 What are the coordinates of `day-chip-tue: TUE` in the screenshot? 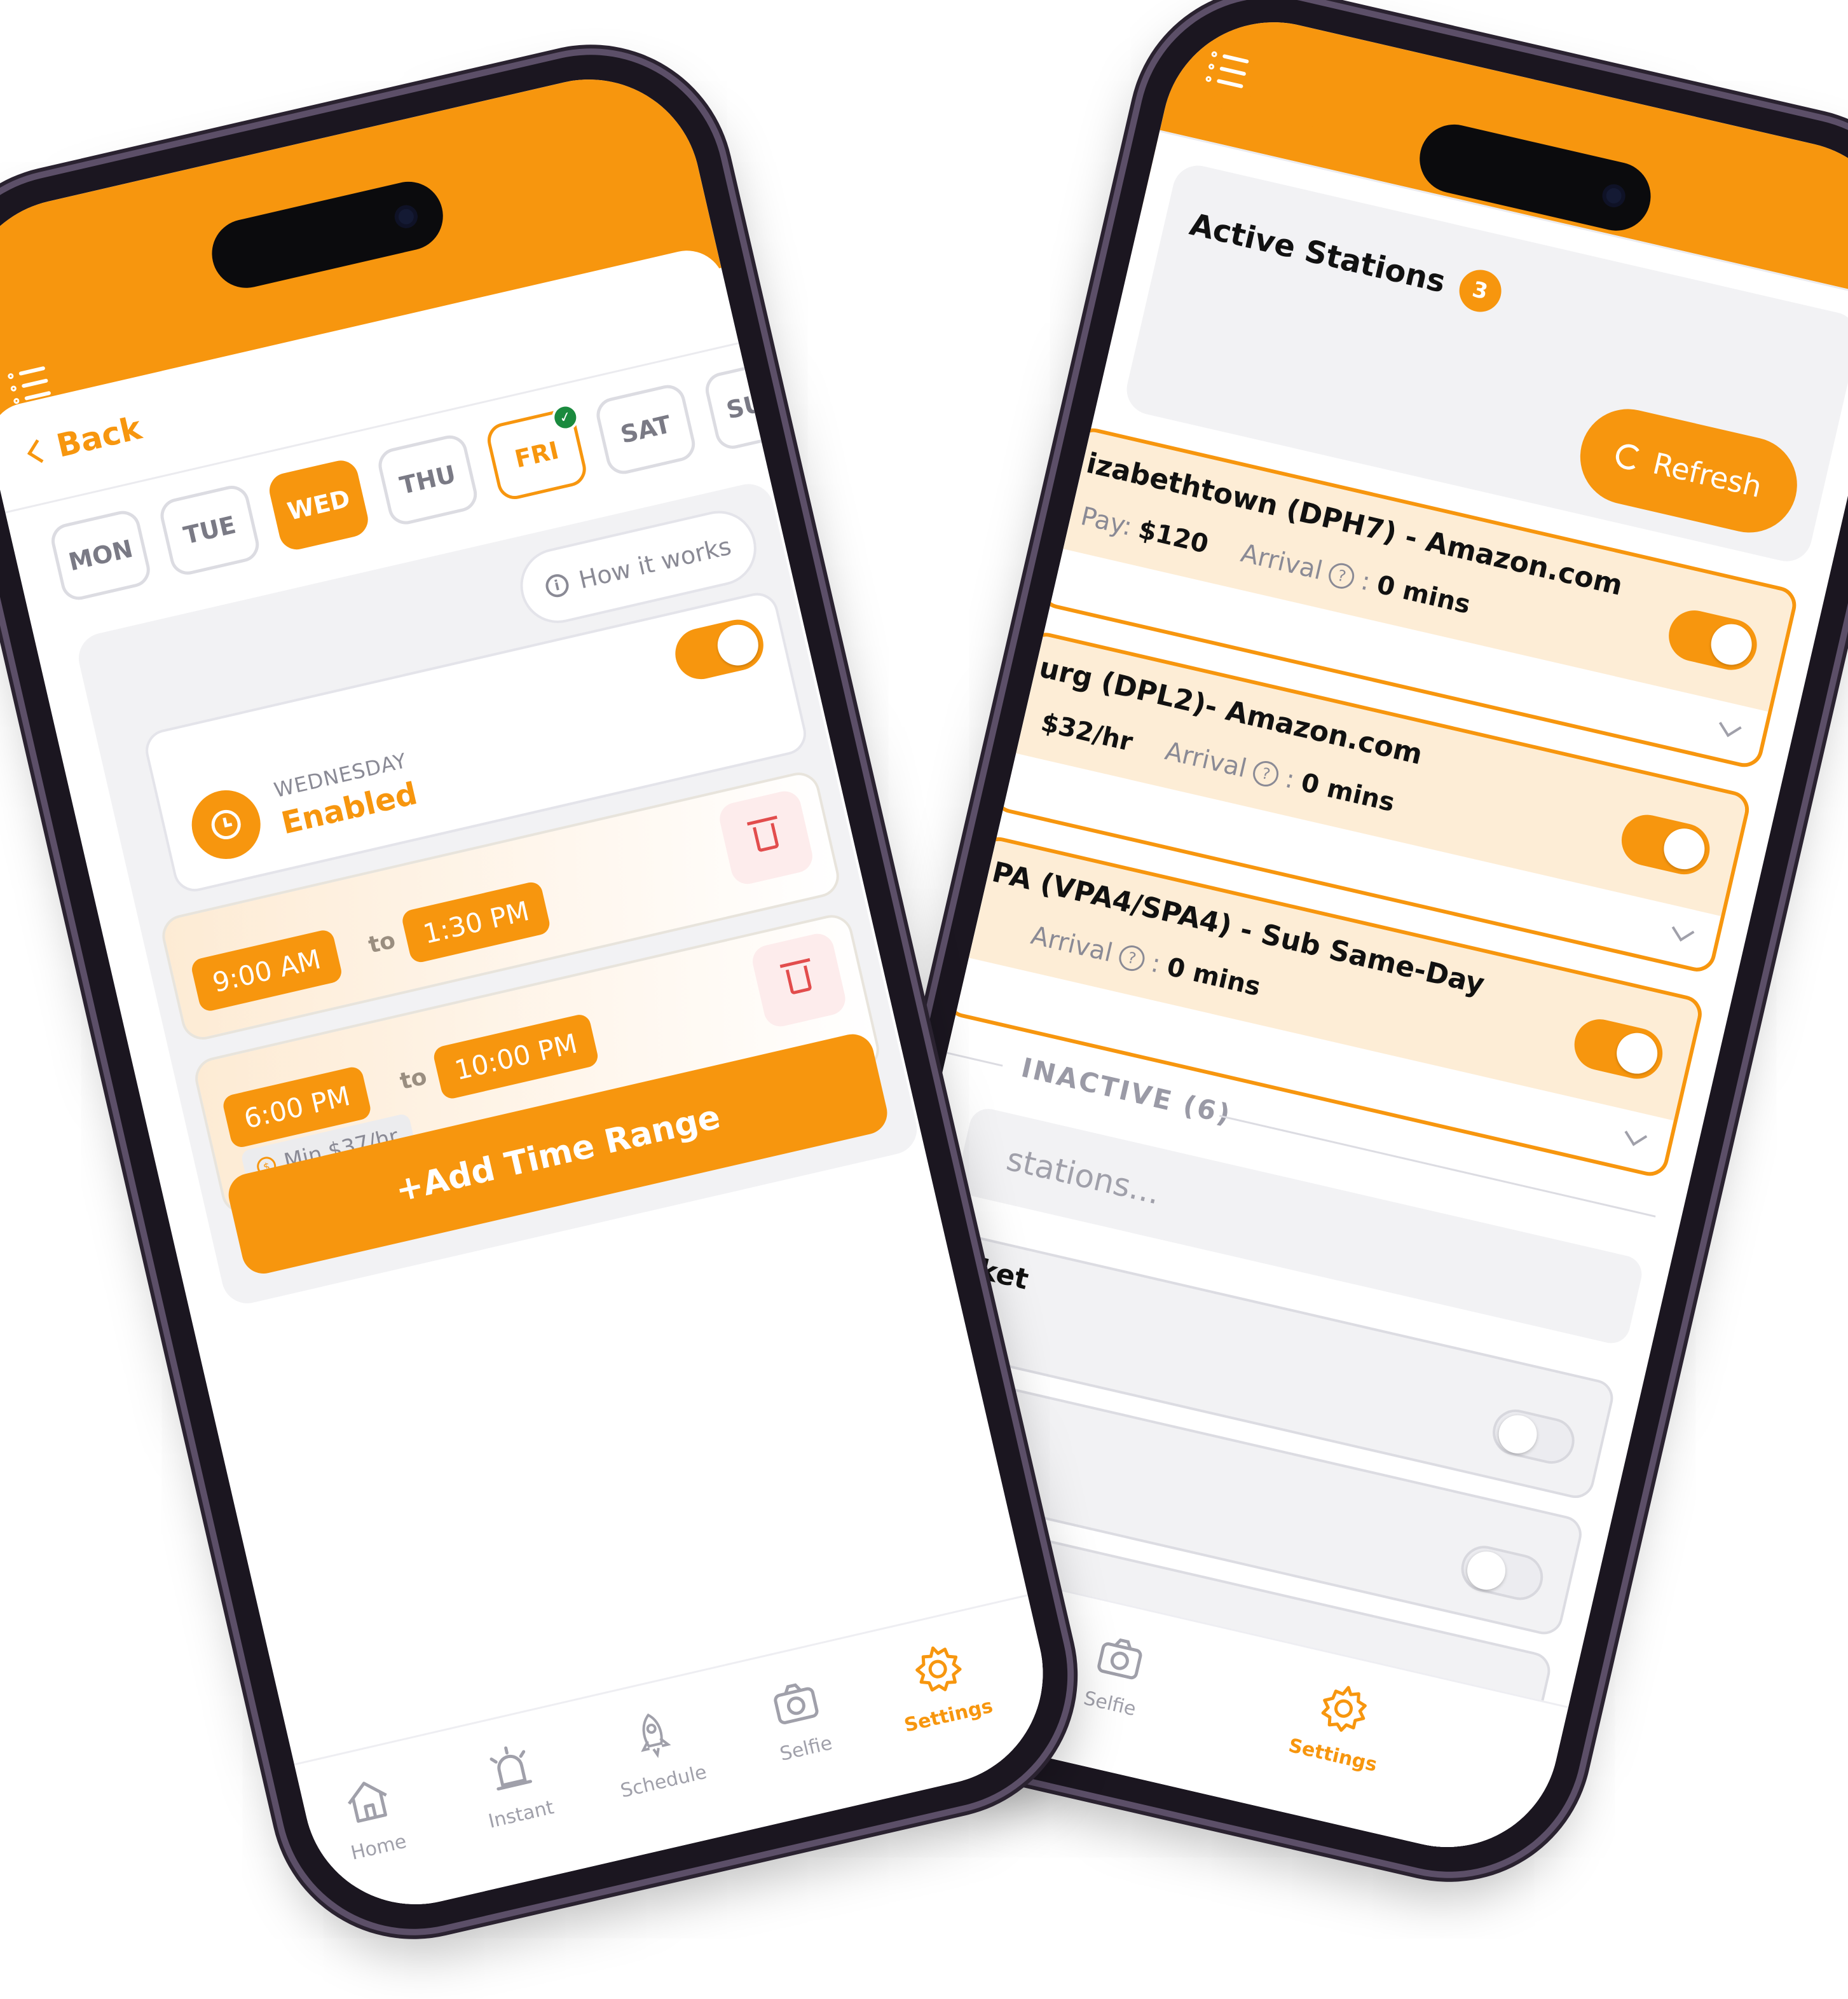 It's located at (210, 530).